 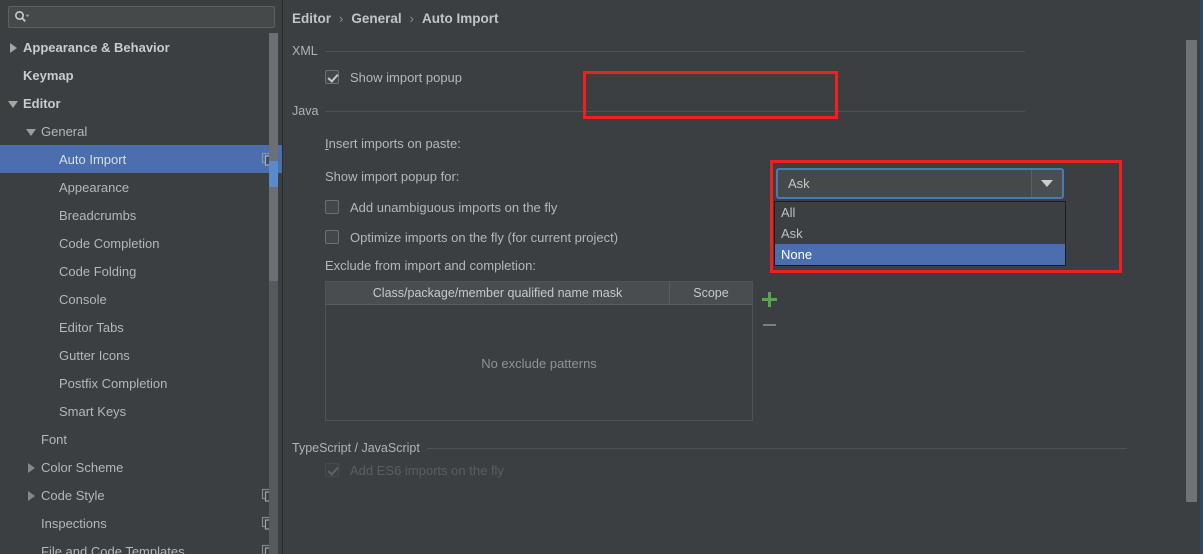 I want to click on sidebar-item-auto-import: Auto Import, so click(x=141, y=159).